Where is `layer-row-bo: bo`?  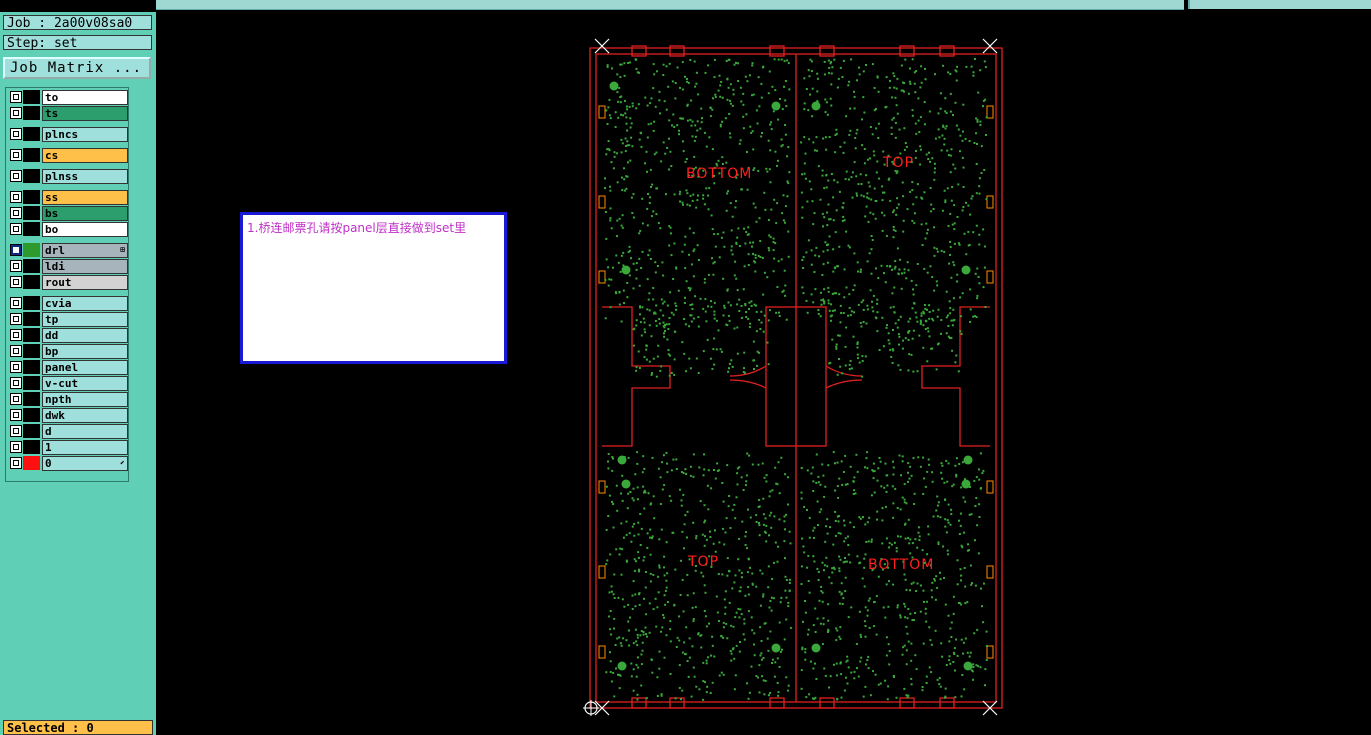 layer-row-bo: bo is located at coordinates (68, 229).